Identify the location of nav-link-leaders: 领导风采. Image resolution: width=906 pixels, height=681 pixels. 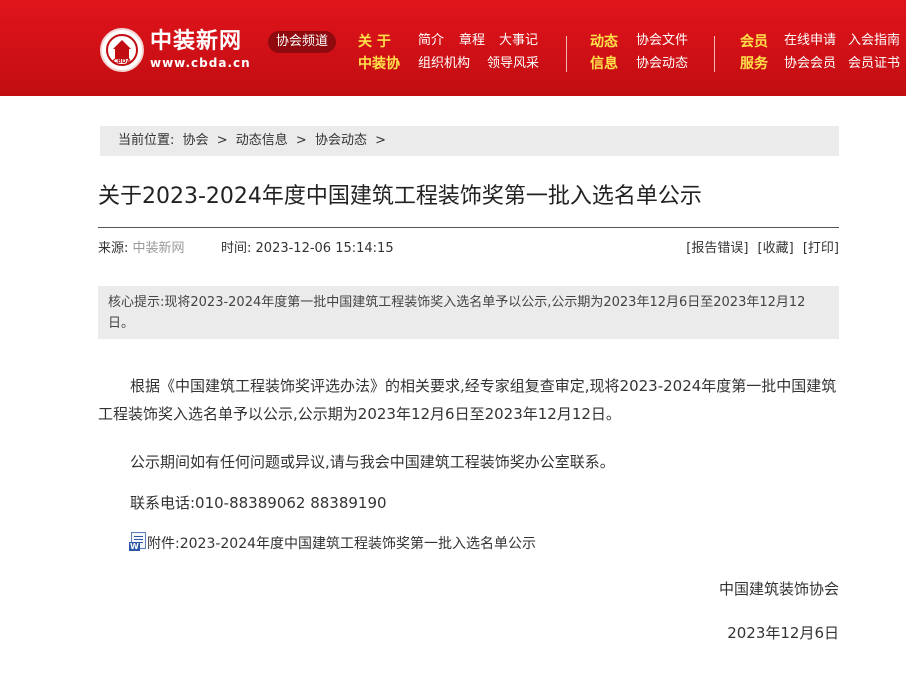
(513, 64).